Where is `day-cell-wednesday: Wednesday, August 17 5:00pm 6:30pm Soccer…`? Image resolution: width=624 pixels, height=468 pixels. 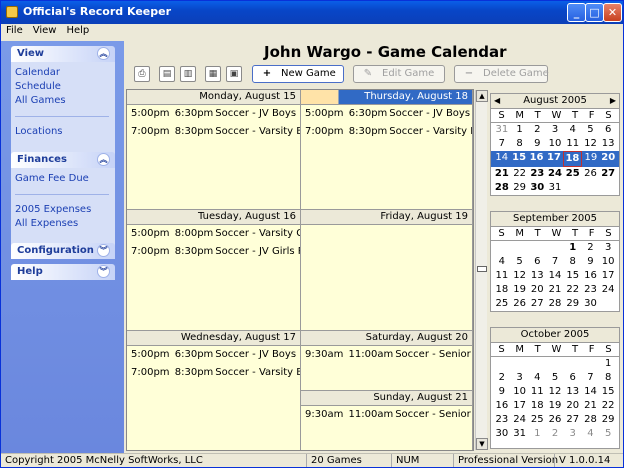 day-cell-wednesday: Wednesday, August 17 5:00pm 6:30pm Soccer… is located at coordinates (214, 390).